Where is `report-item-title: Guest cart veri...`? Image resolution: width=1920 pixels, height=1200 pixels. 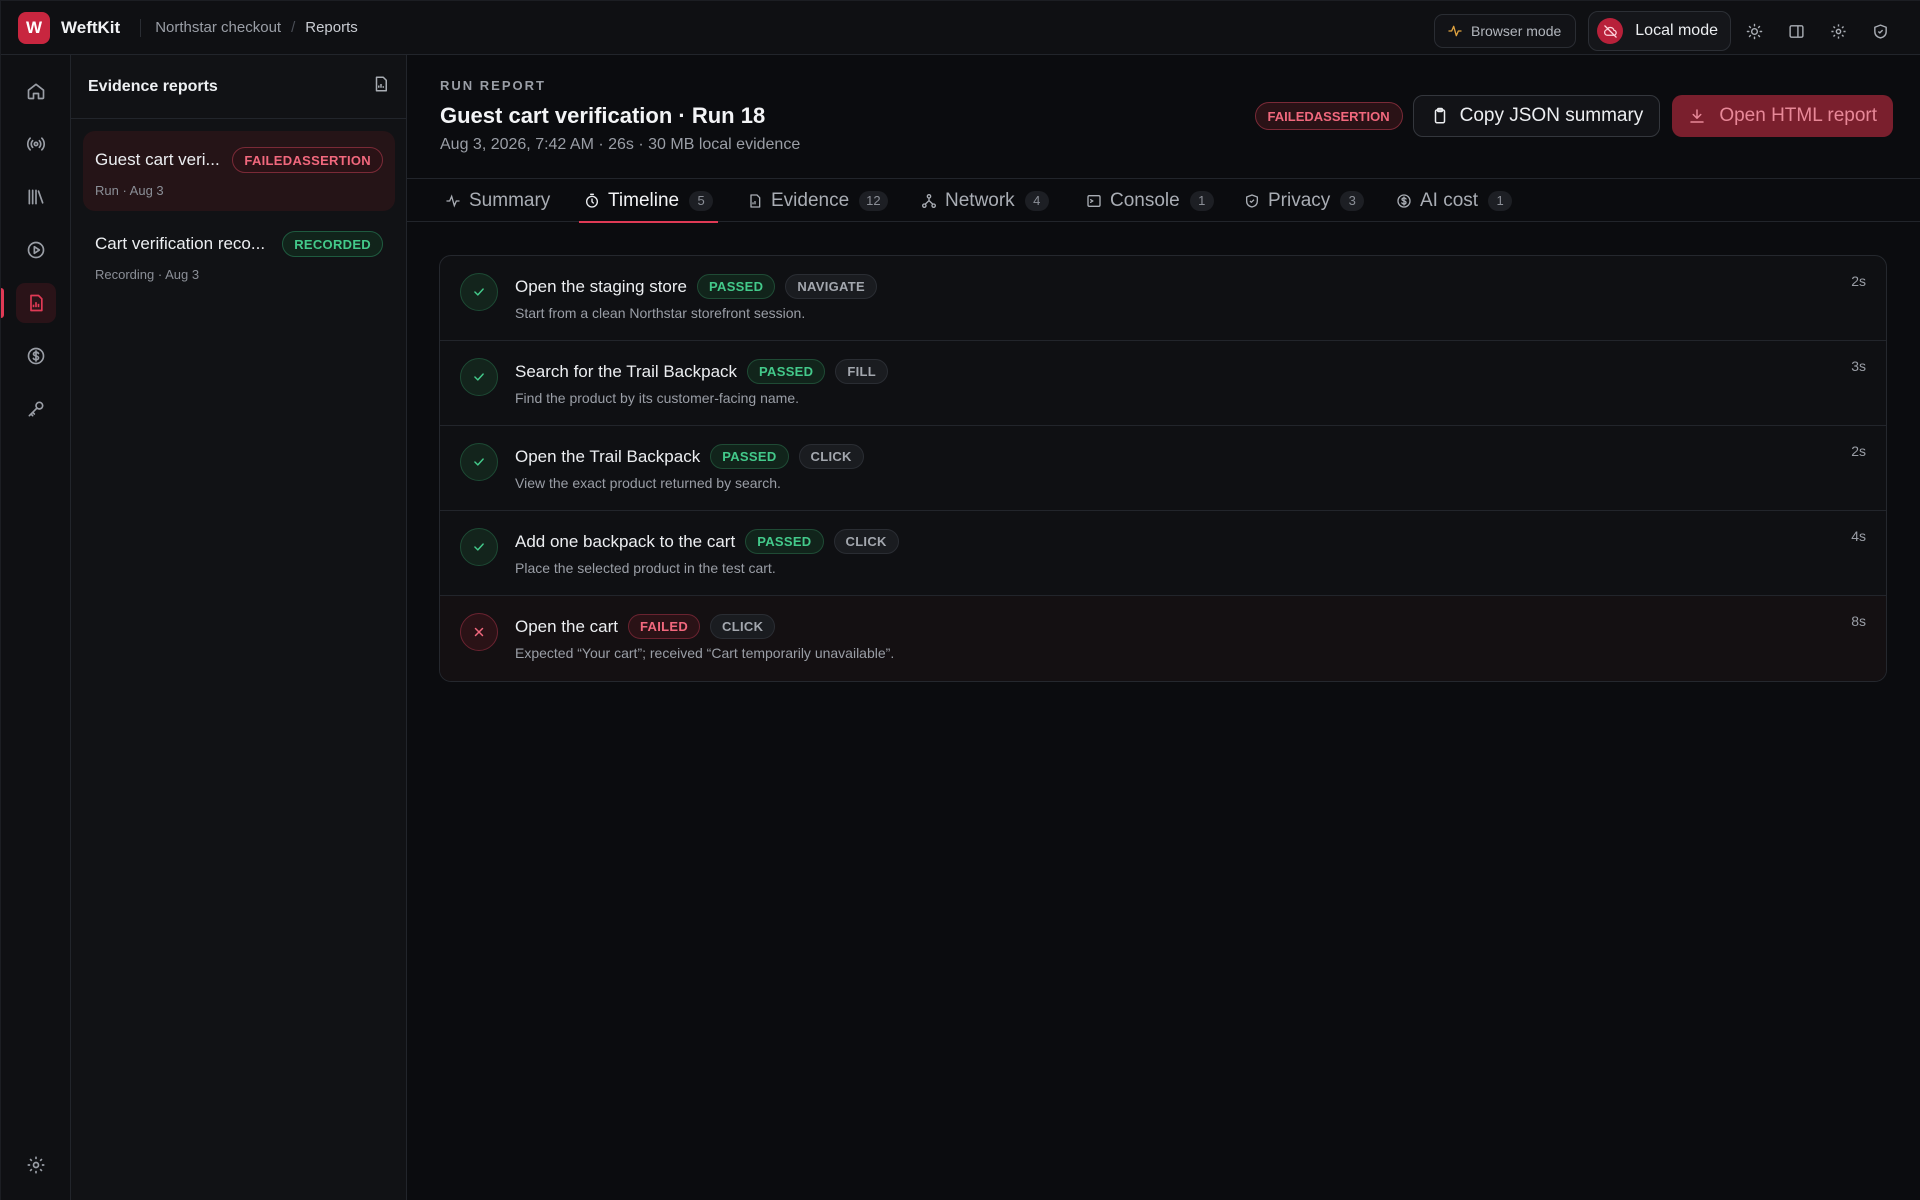 report-item-title: Guest cart veri... is located at coordinates (157, 159).